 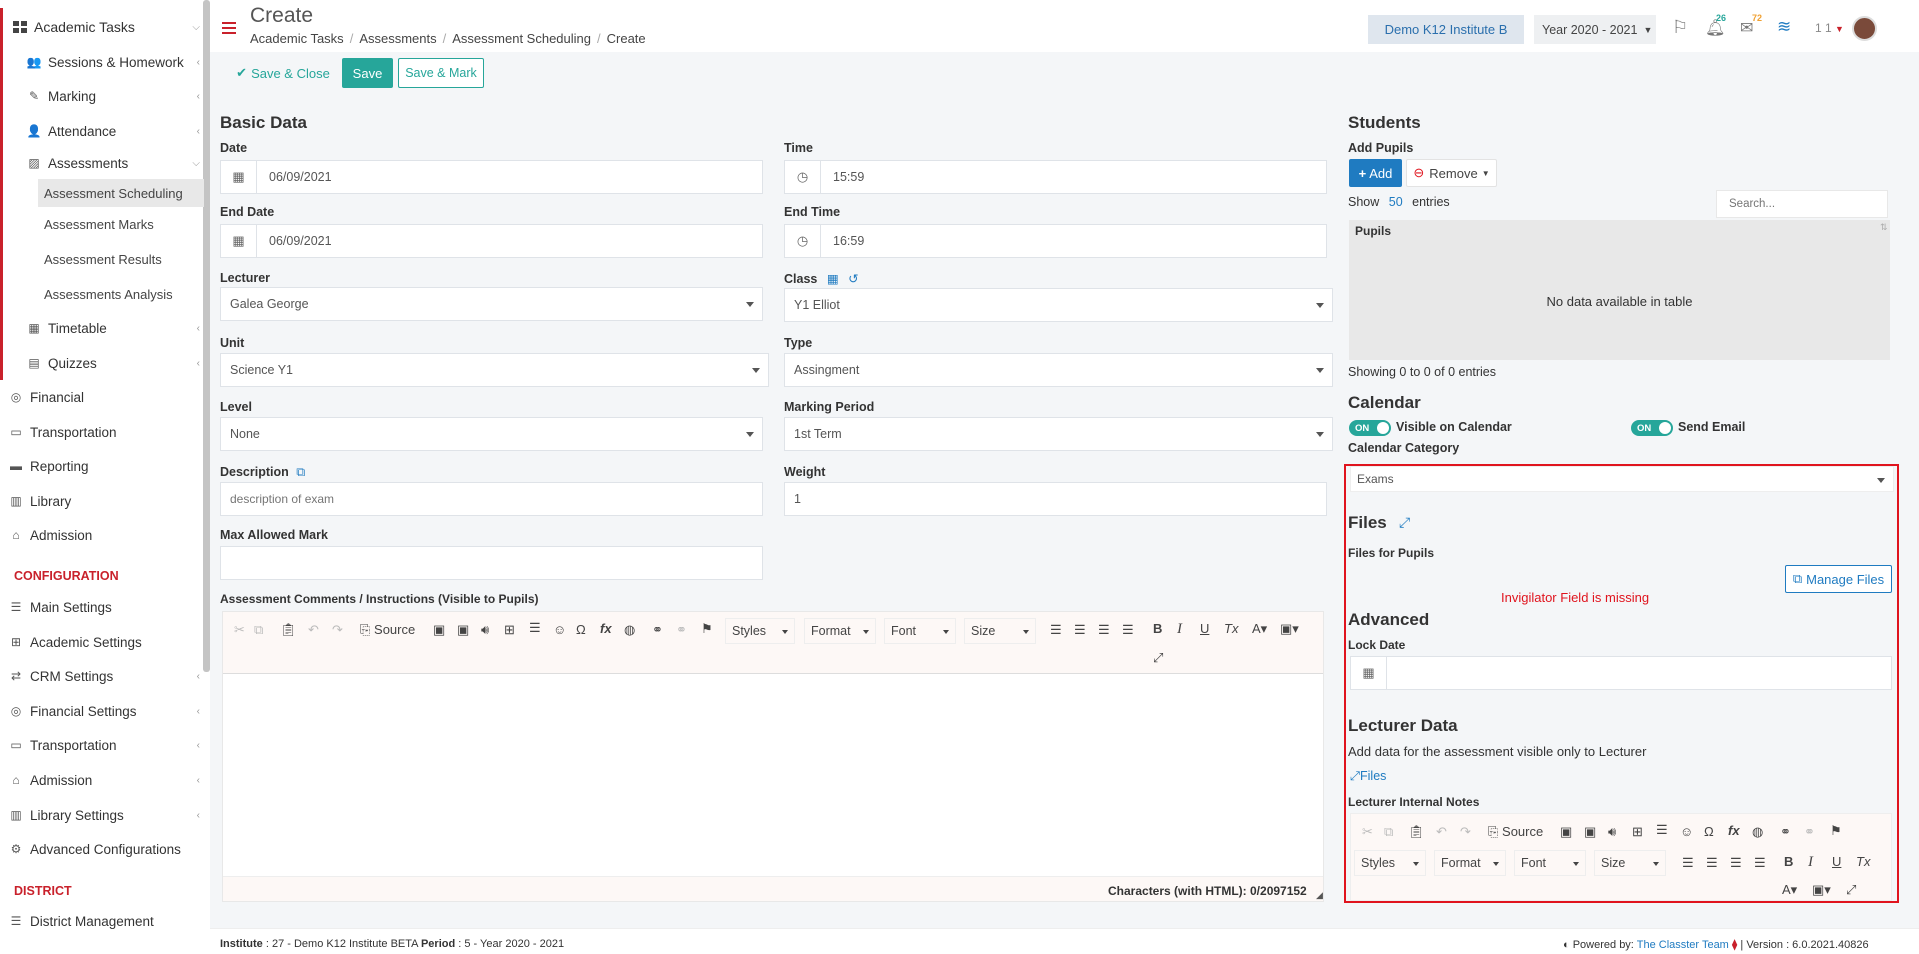 What do you see at coordinates (1446, 29) in the screenshot?
I see `institute-selector: Demo K12 Institute B` at bounding box center [1446, 29].